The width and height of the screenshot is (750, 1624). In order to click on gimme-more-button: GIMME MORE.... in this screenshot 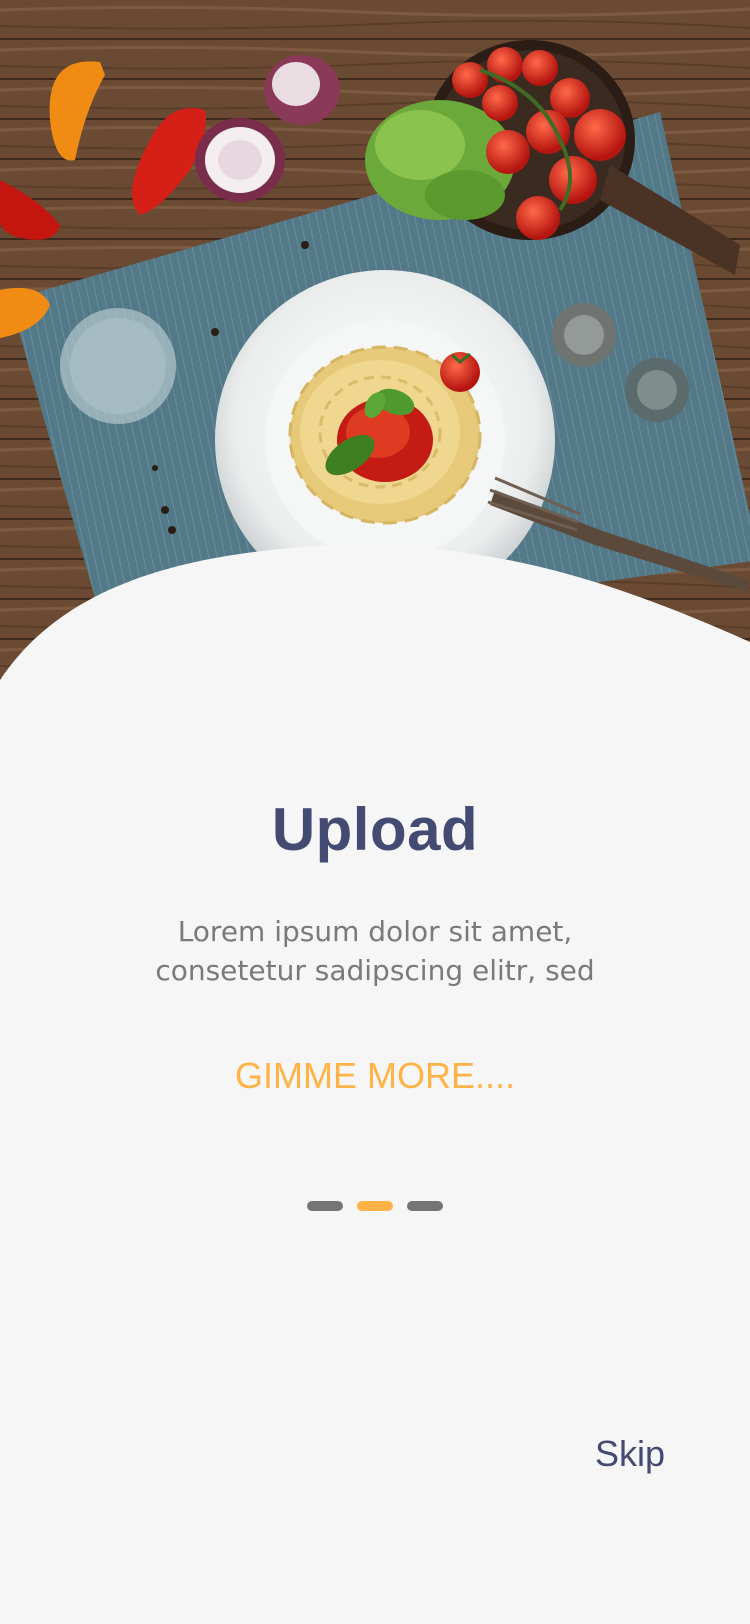, I will do `click(375, 1076)`.